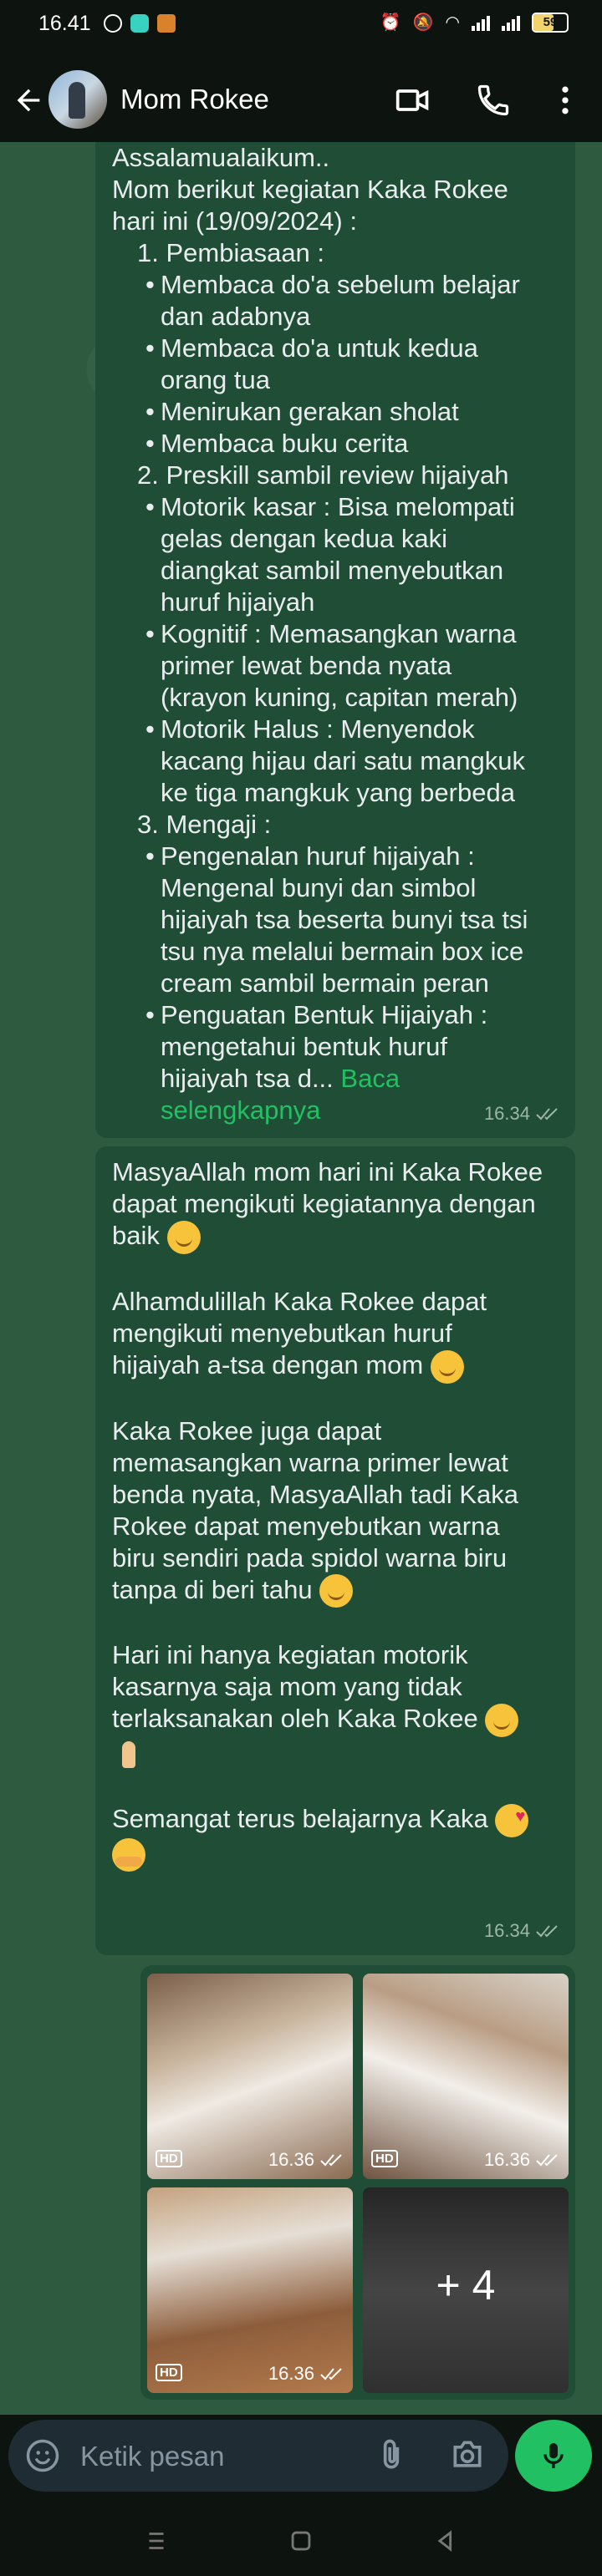  What do you see at coordinates (315, 1494) in the screenshot?
I see `message-line: benda nyata, MasyaAllah tadi Kaka` at bounding box center [315, 1494].